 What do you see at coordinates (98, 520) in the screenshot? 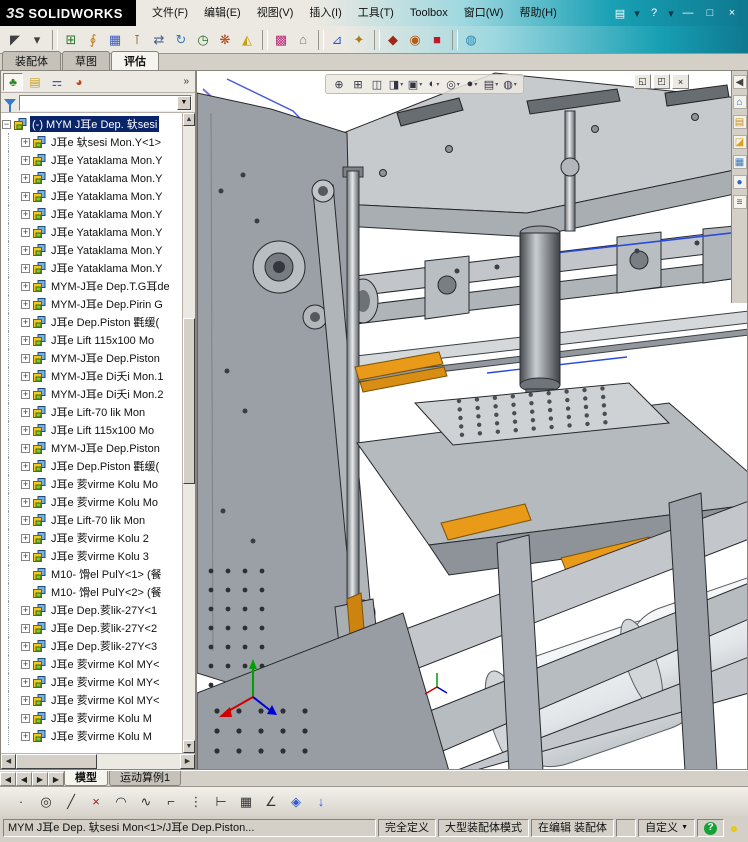
I see `tree-item-label: J耳e Lift-70 lik Mon` at bounding box center [98, 520].